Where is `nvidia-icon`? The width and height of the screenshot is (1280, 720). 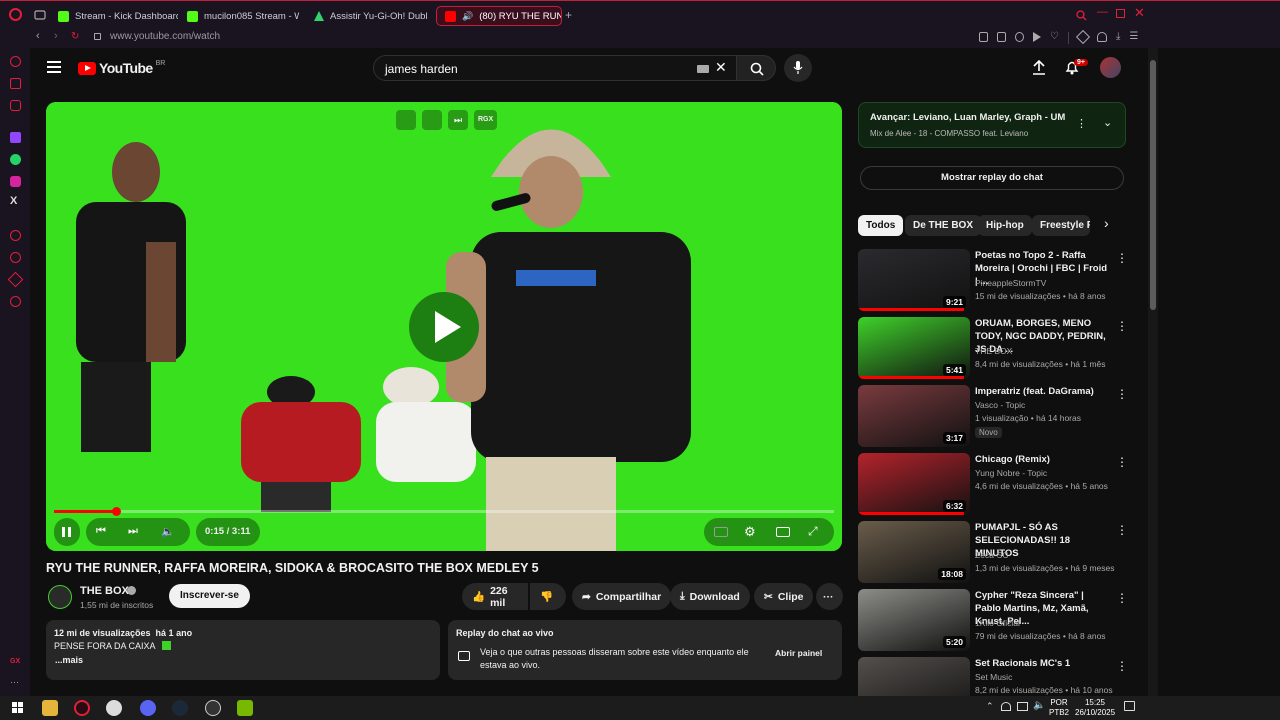
nvidia-icon is located at coordinates (245, 708).